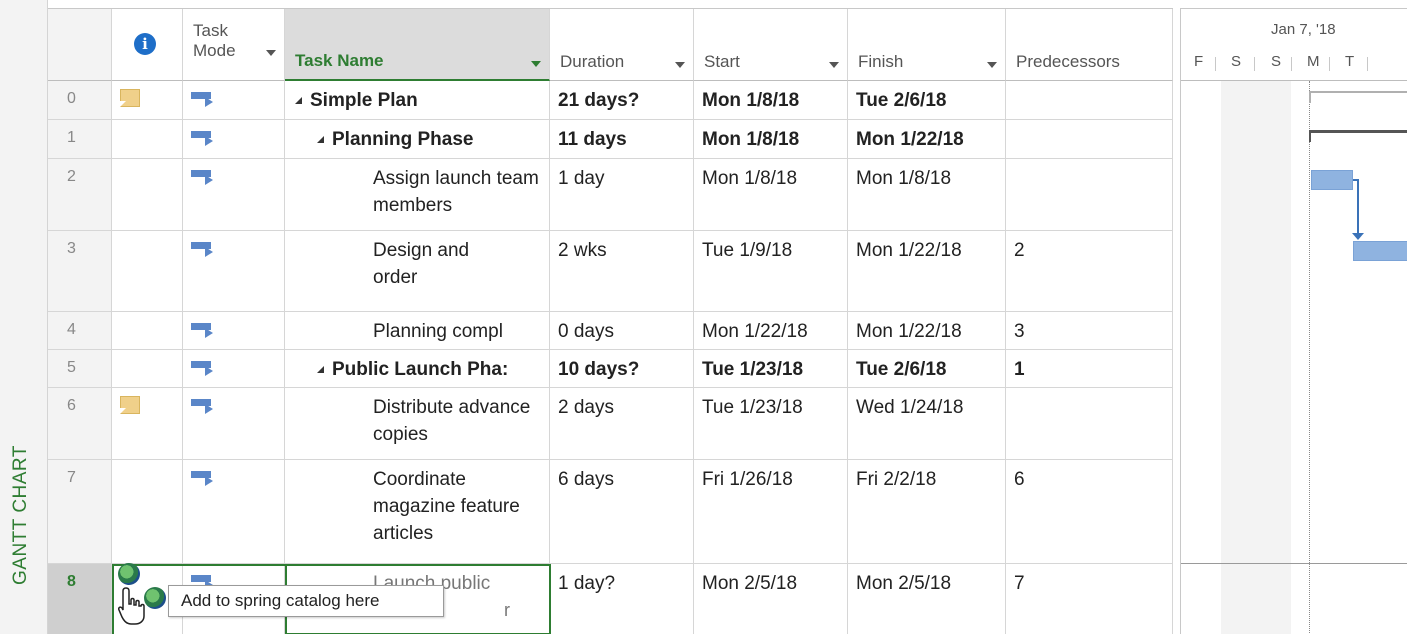 The width and height of the screenshot is (1407, 634). What do you see at coordinates (771, 330) in the screenshot?
I see `start-cell: Mon 1/22/18` at bounding box center [771, 330].